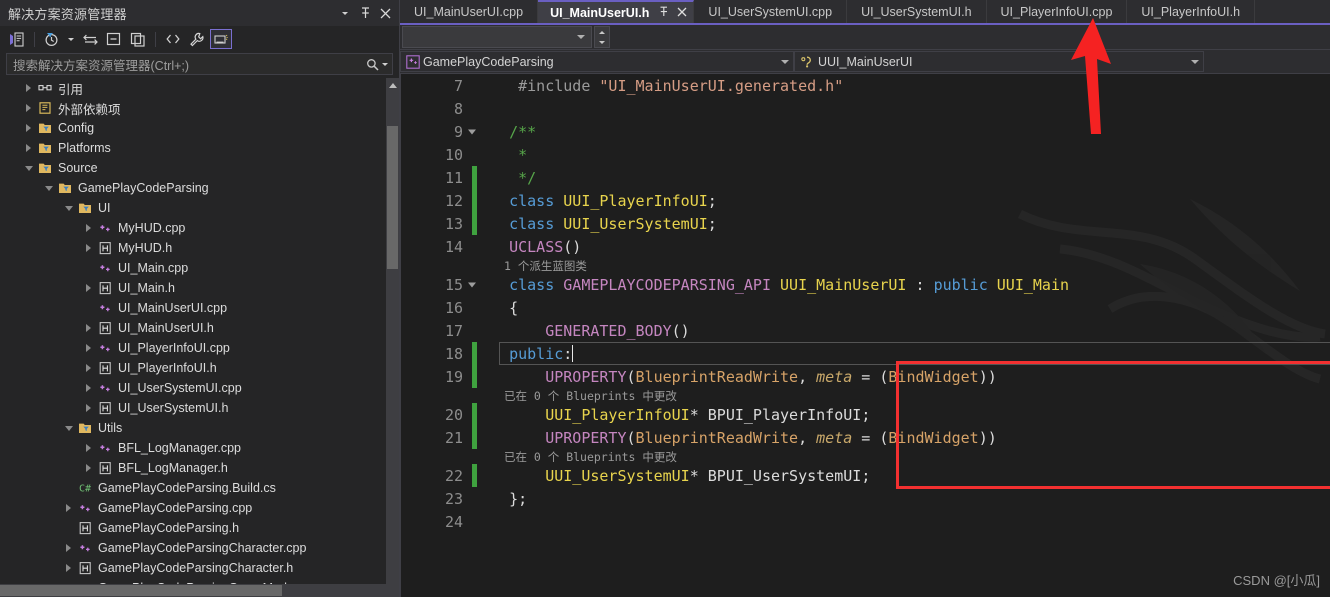 This screenshot has width=1330, height=597. I want to click on tree-item-ui-playerinfoui-cpp: UI_PlayerInfoUI.cpp, so click(193, 348).